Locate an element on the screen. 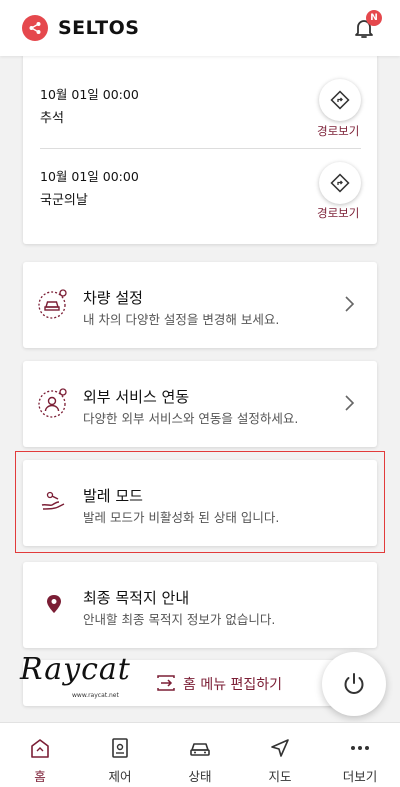  app-header: SELTOS N is located at coordinates (200, 28).